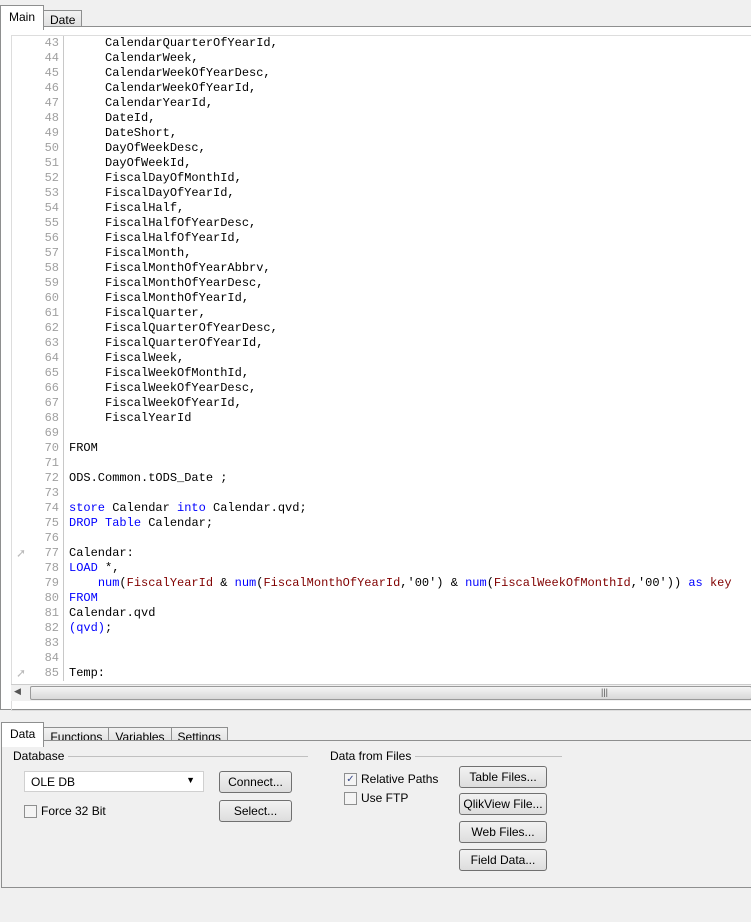 This screenshot has width=751, height=922. What do you see at coordinates (381, 313) in the screenshot?
I see `code-line: 61 FiscalQuarter,` at bounding box center [381, 313].